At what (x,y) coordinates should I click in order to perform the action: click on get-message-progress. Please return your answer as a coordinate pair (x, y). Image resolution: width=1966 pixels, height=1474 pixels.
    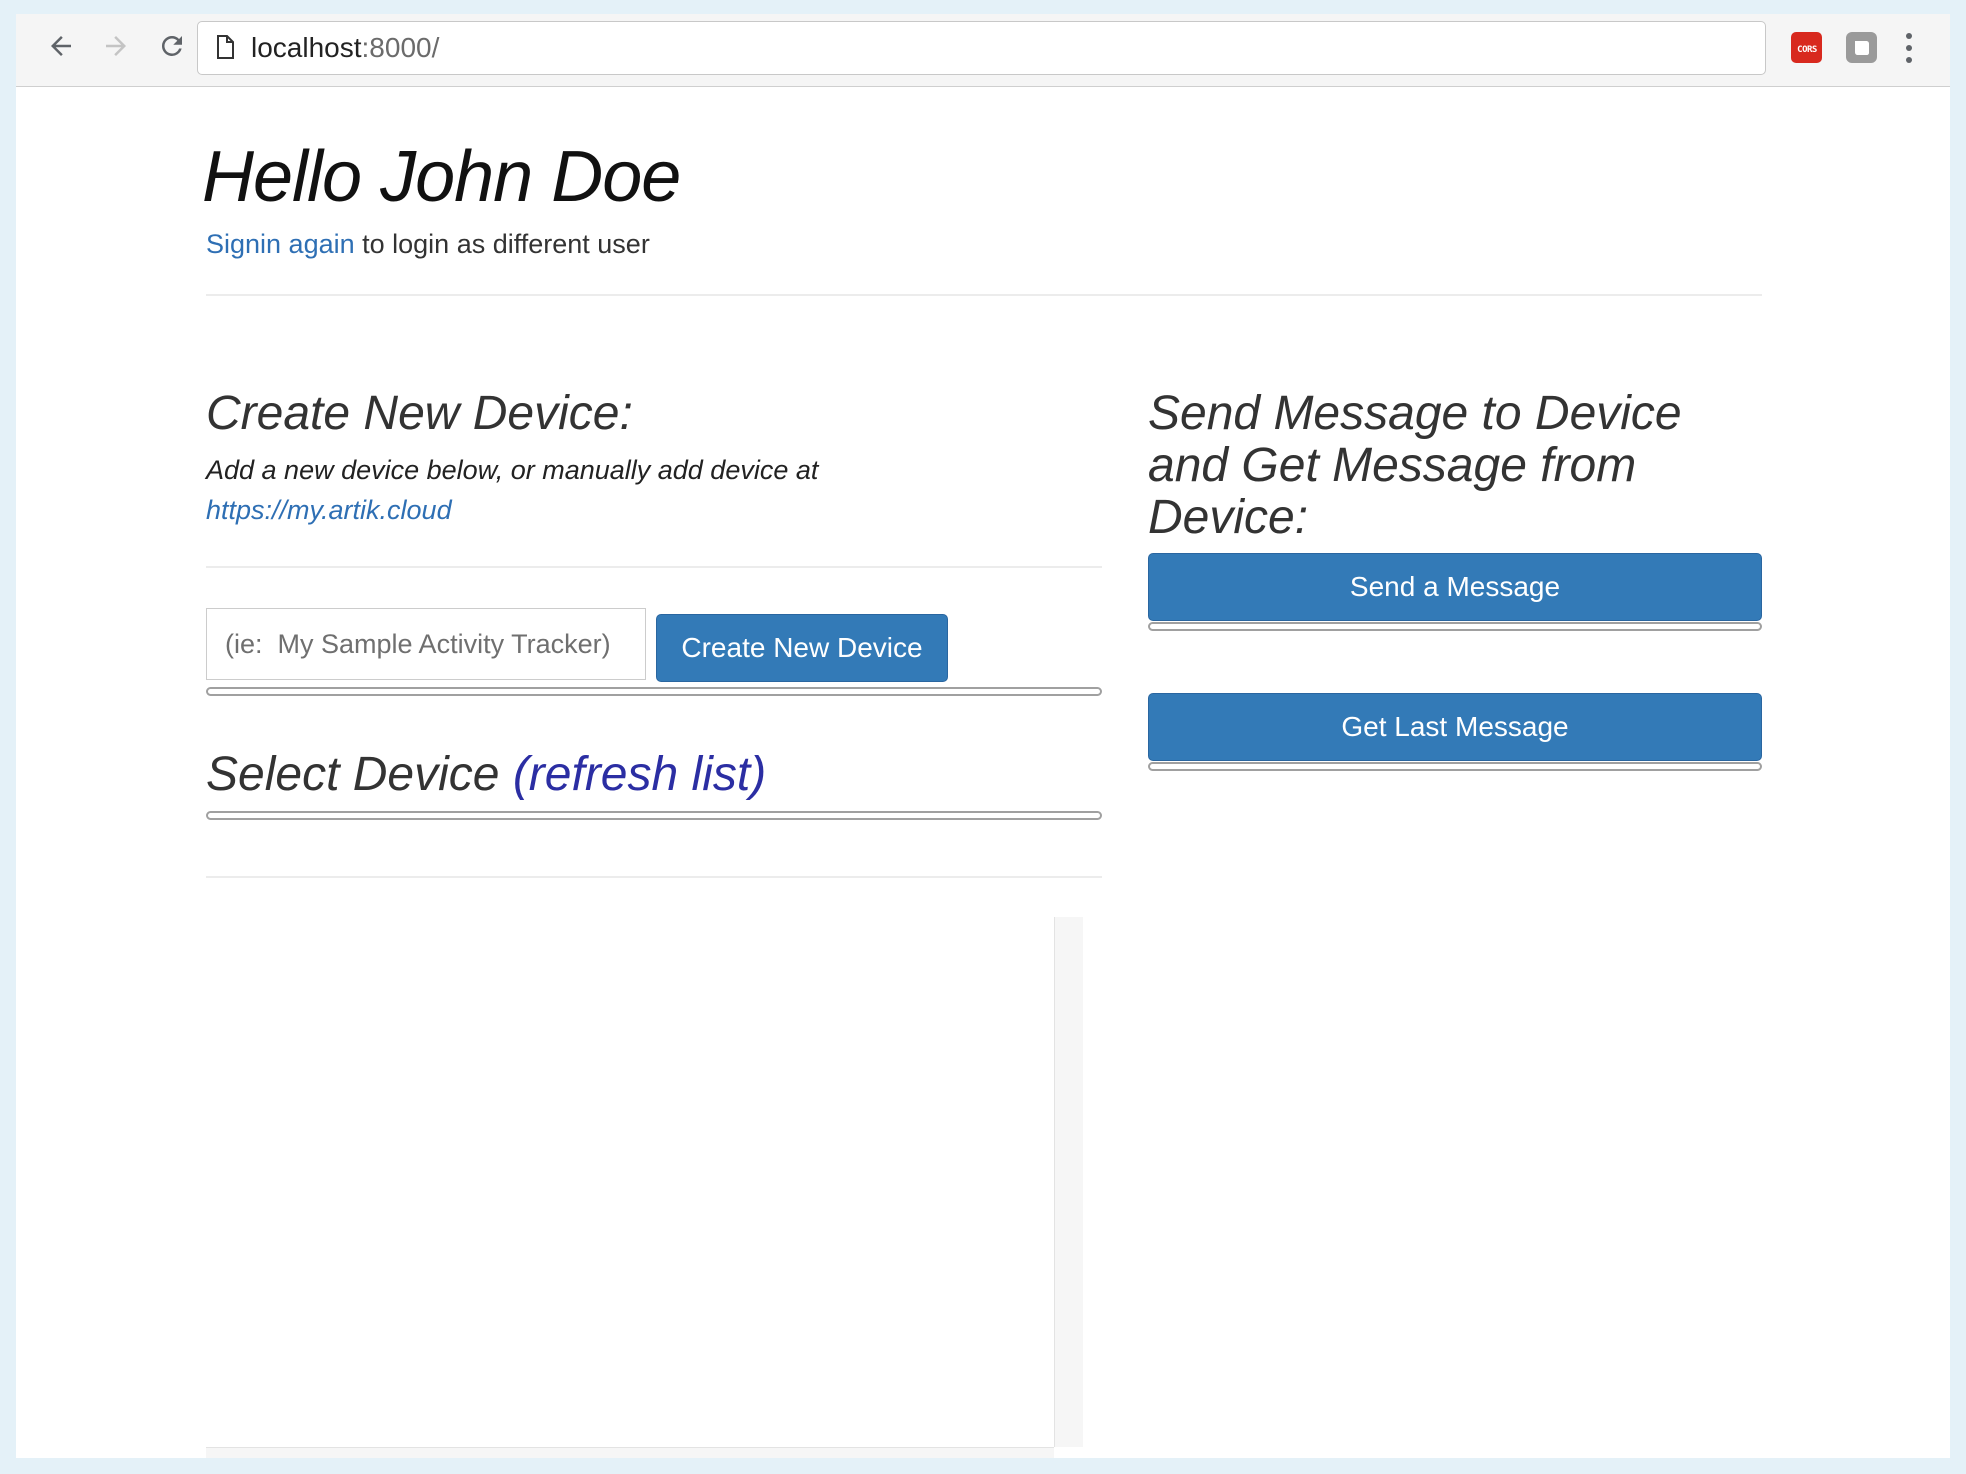
    Looking at the image, I should click on (1455, 766).